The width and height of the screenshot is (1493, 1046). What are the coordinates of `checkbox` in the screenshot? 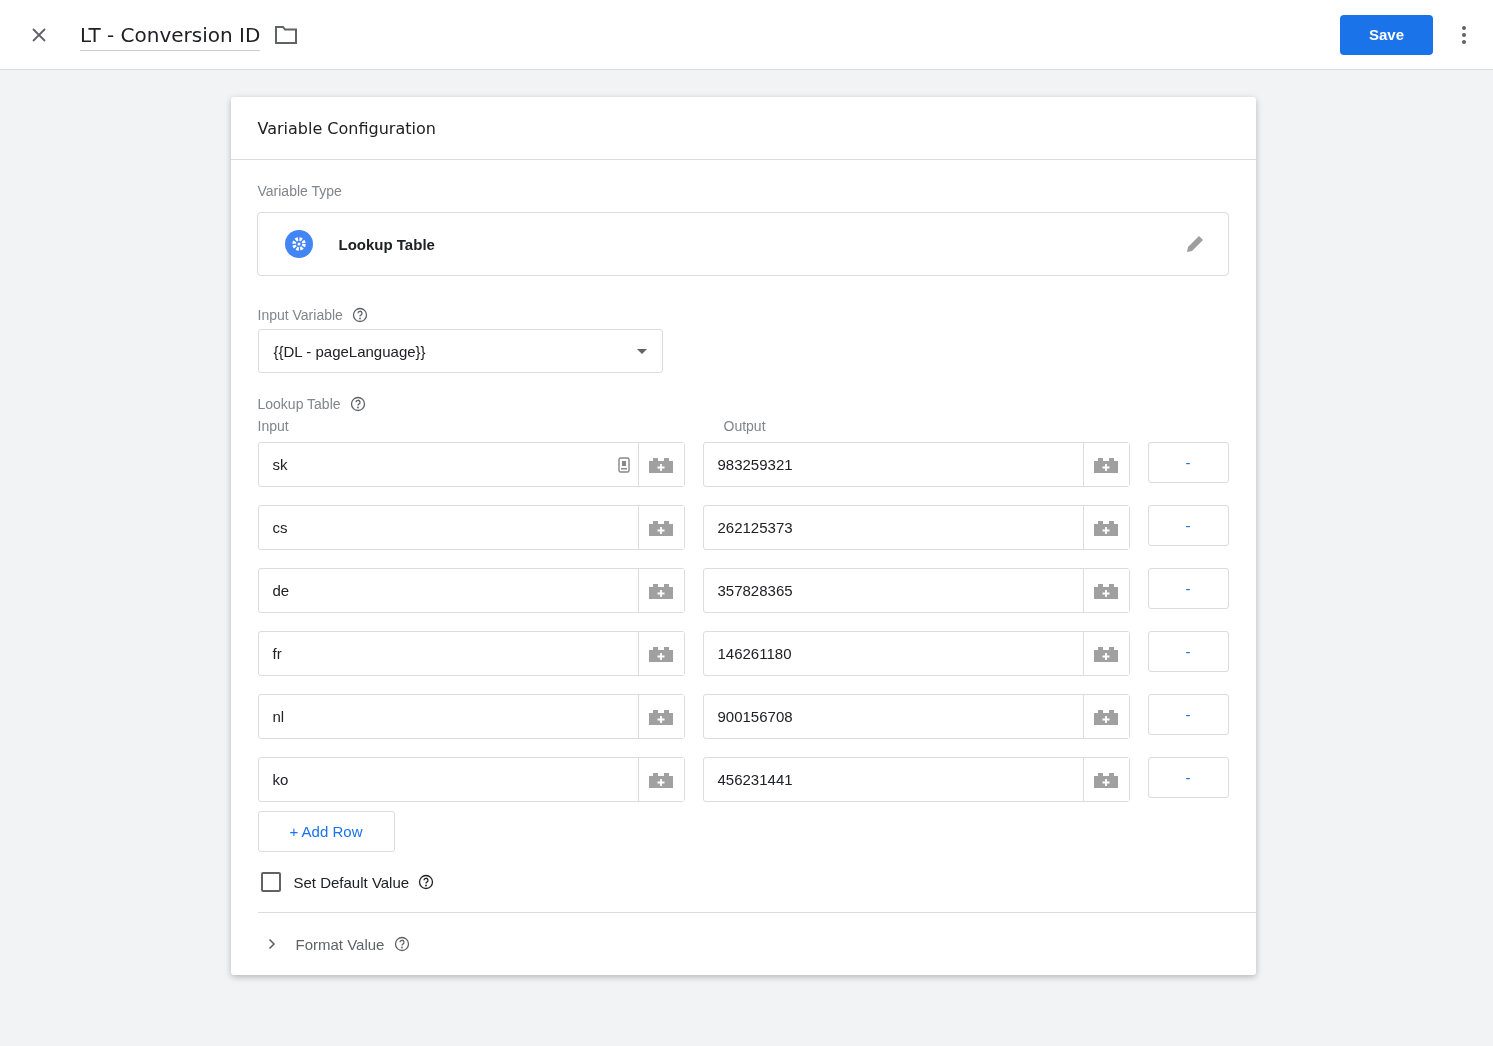 It's located at (270, 882).